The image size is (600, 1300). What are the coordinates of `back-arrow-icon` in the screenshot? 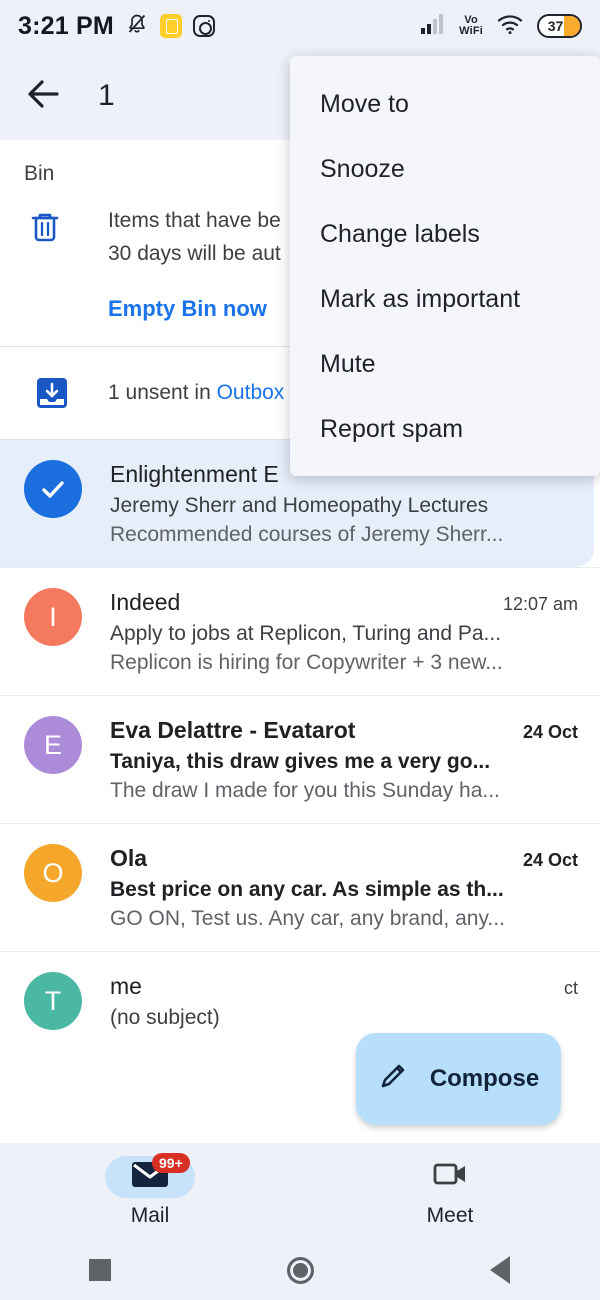 It's located at (44, 96).